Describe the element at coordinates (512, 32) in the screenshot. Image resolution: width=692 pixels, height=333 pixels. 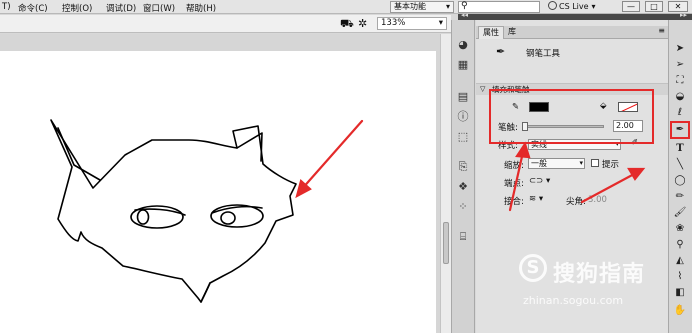
I see `tab-library: 库` at that location.